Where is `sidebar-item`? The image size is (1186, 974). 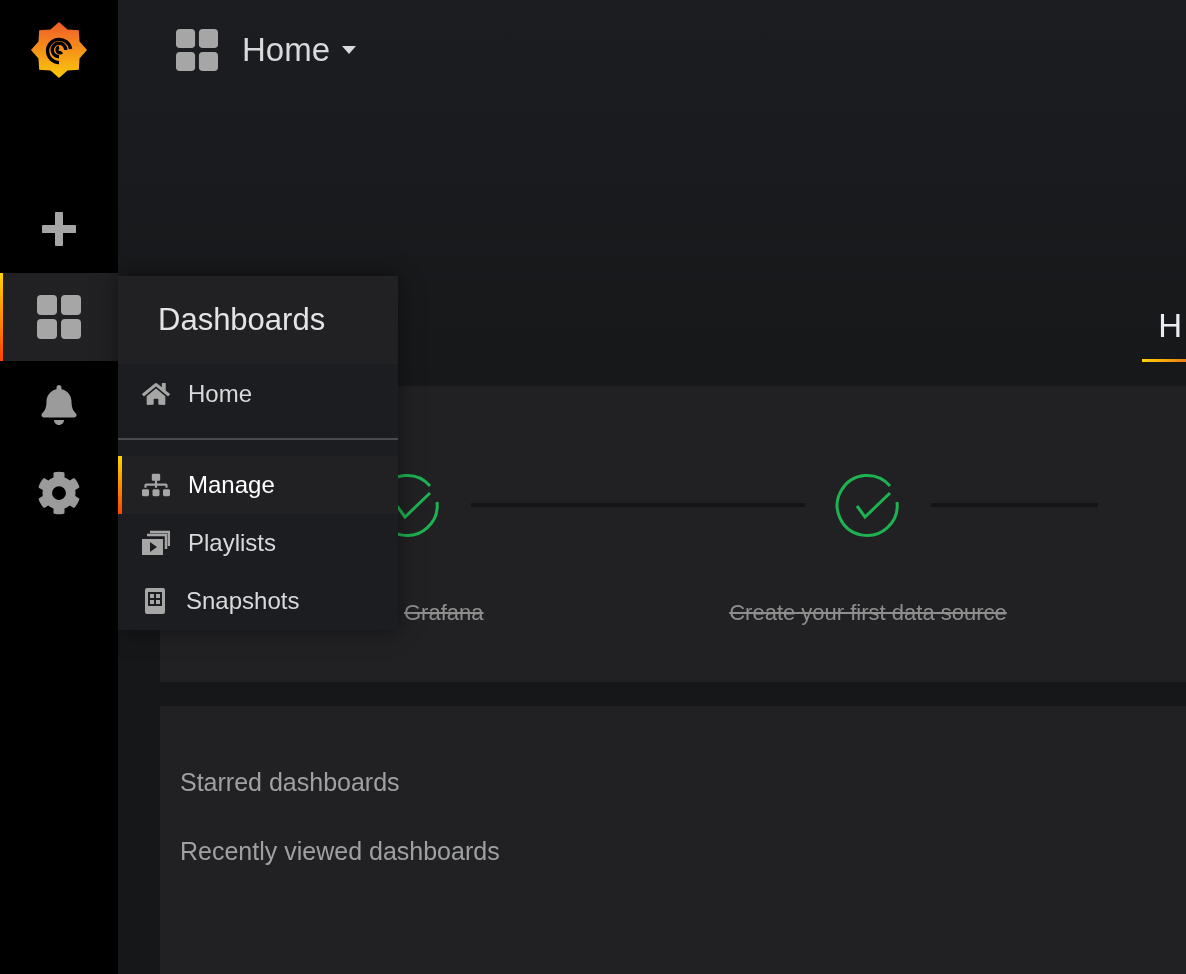
sidebar-item is located at coordinates (59, 317).